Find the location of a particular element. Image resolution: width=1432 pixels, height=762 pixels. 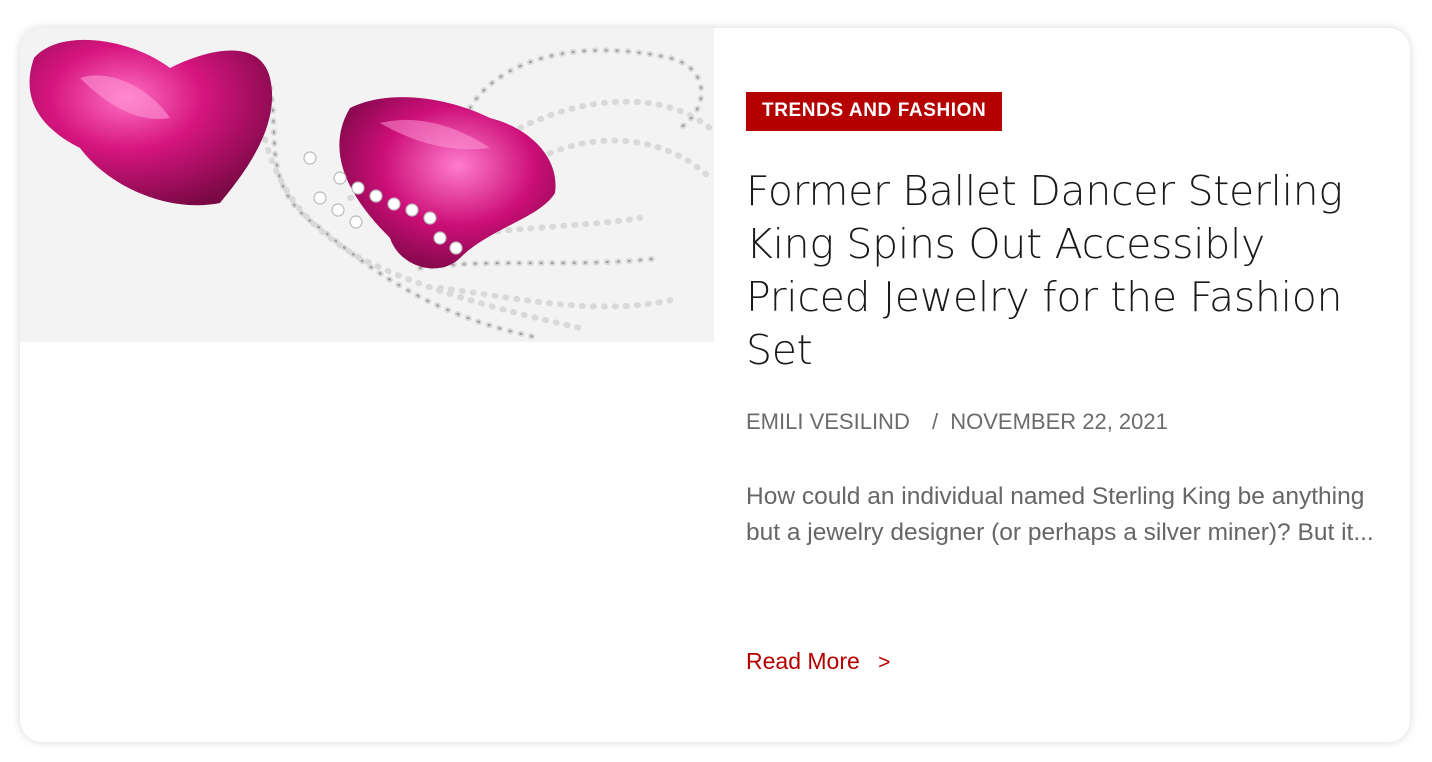

chevron-right-icon: > is located at coordinates (884, 662).